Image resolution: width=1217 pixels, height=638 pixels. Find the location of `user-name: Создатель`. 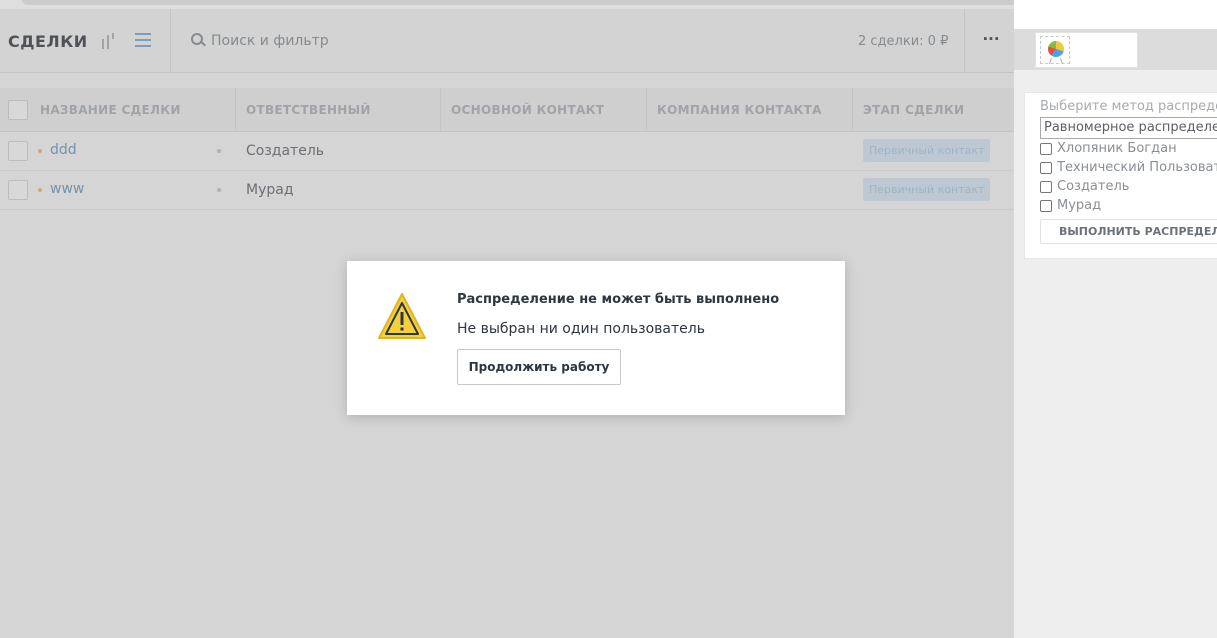

user-name: Создатель is located at coordinates (1093, 186).